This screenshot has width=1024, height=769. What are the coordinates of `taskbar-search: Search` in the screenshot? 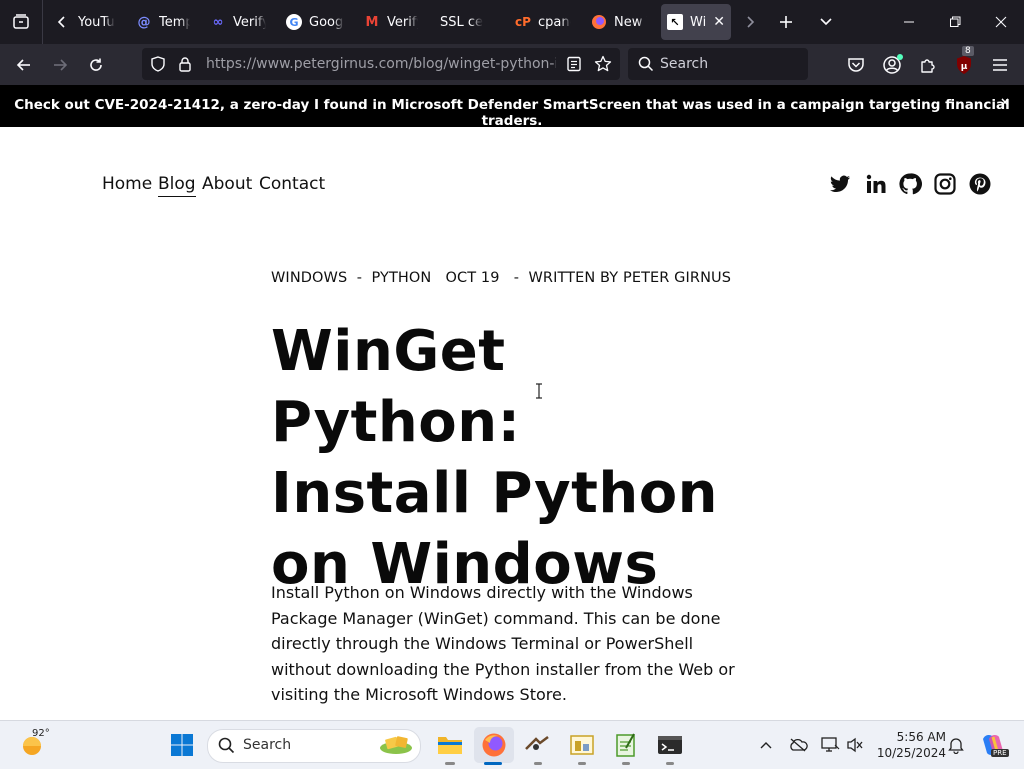 It's located at (314, 746).